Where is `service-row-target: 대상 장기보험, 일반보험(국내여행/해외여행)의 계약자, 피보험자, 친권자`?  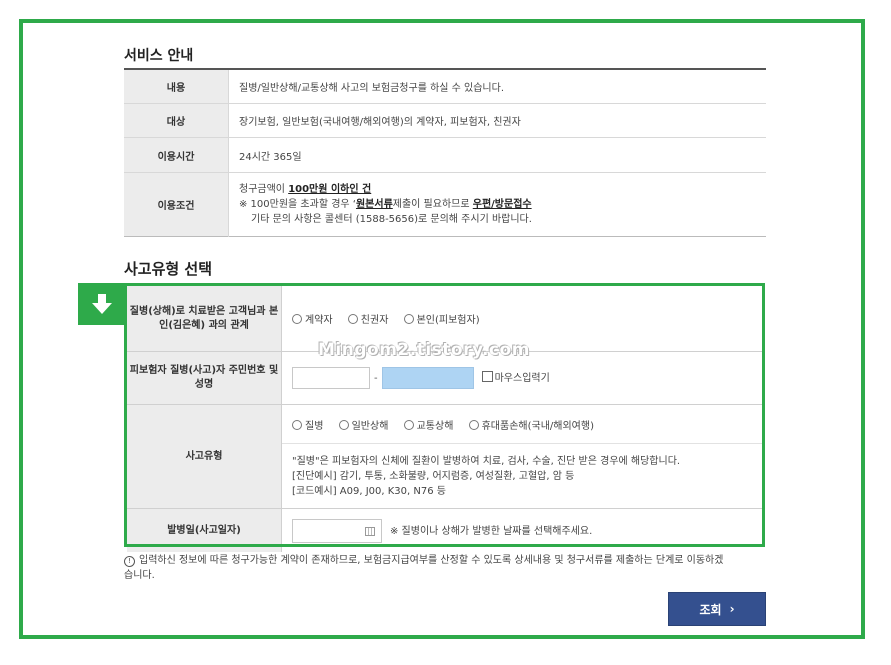 service-row-target: 대상 장기보험, 일반보험(국내여행/해외여행)의 계약자, 피보험자, 친권자 is located at coordinates (445, 120).